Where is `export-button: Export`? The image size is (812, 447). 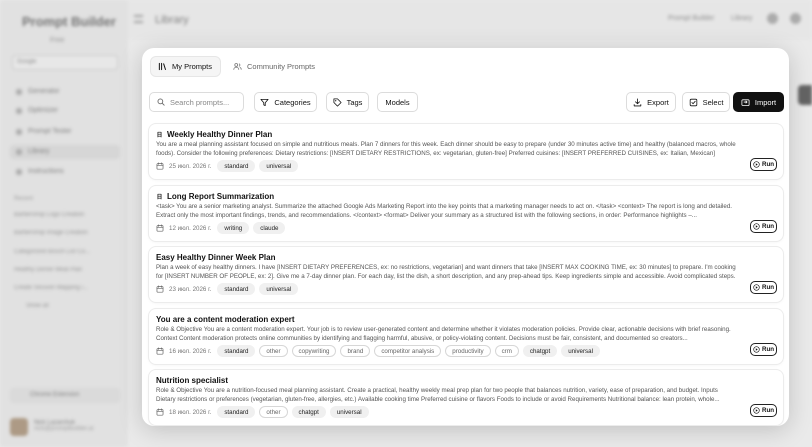 export-button: Export is located at coordinates (651, 102).